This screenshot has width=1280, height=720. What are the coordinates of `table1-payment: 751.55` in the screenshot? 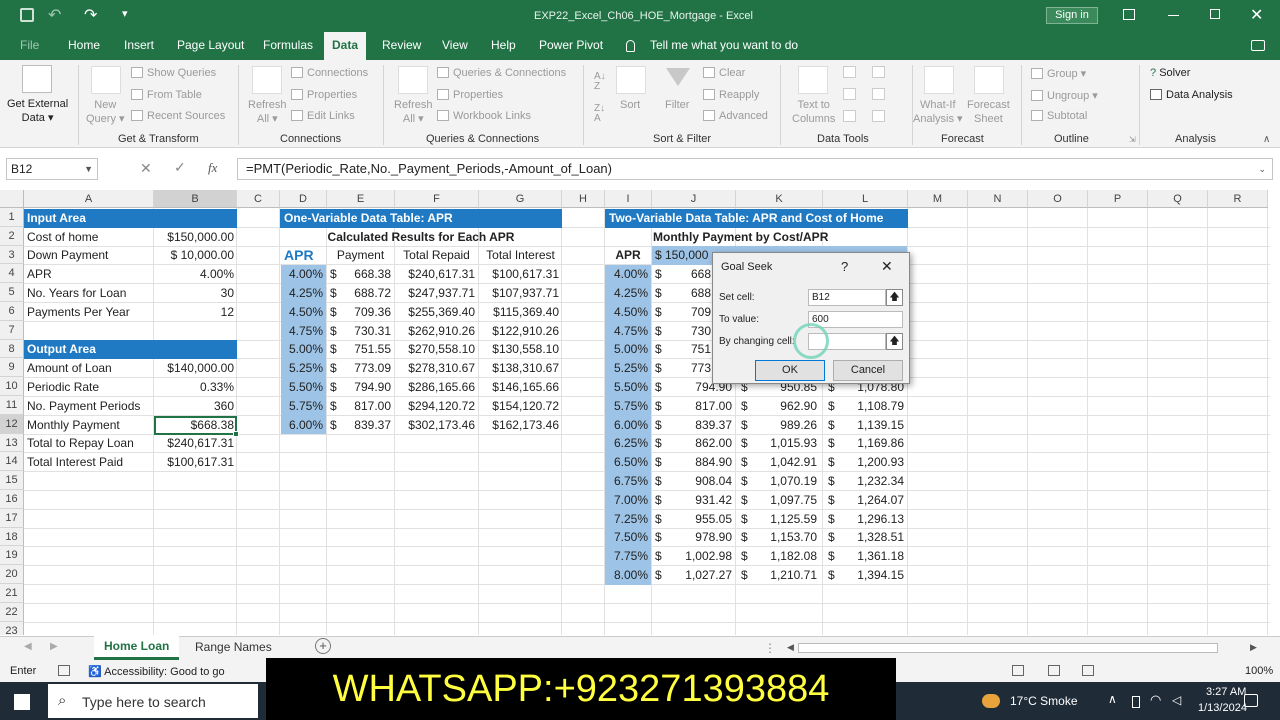 It's located at (366, 349).